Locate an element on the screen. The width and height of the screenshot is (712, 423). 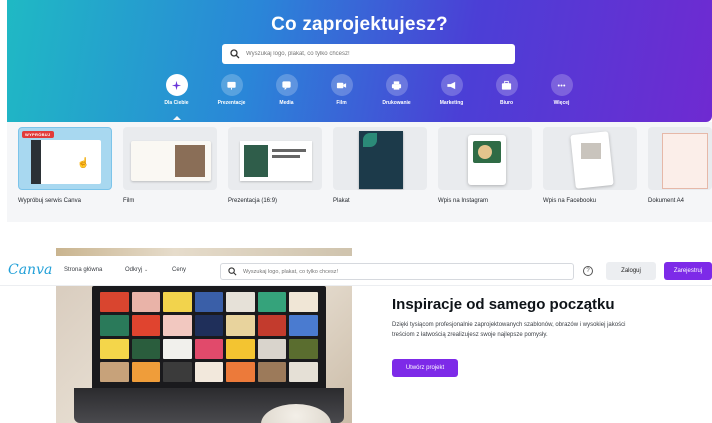
screen-tiles is located at coordinates (209, 337).